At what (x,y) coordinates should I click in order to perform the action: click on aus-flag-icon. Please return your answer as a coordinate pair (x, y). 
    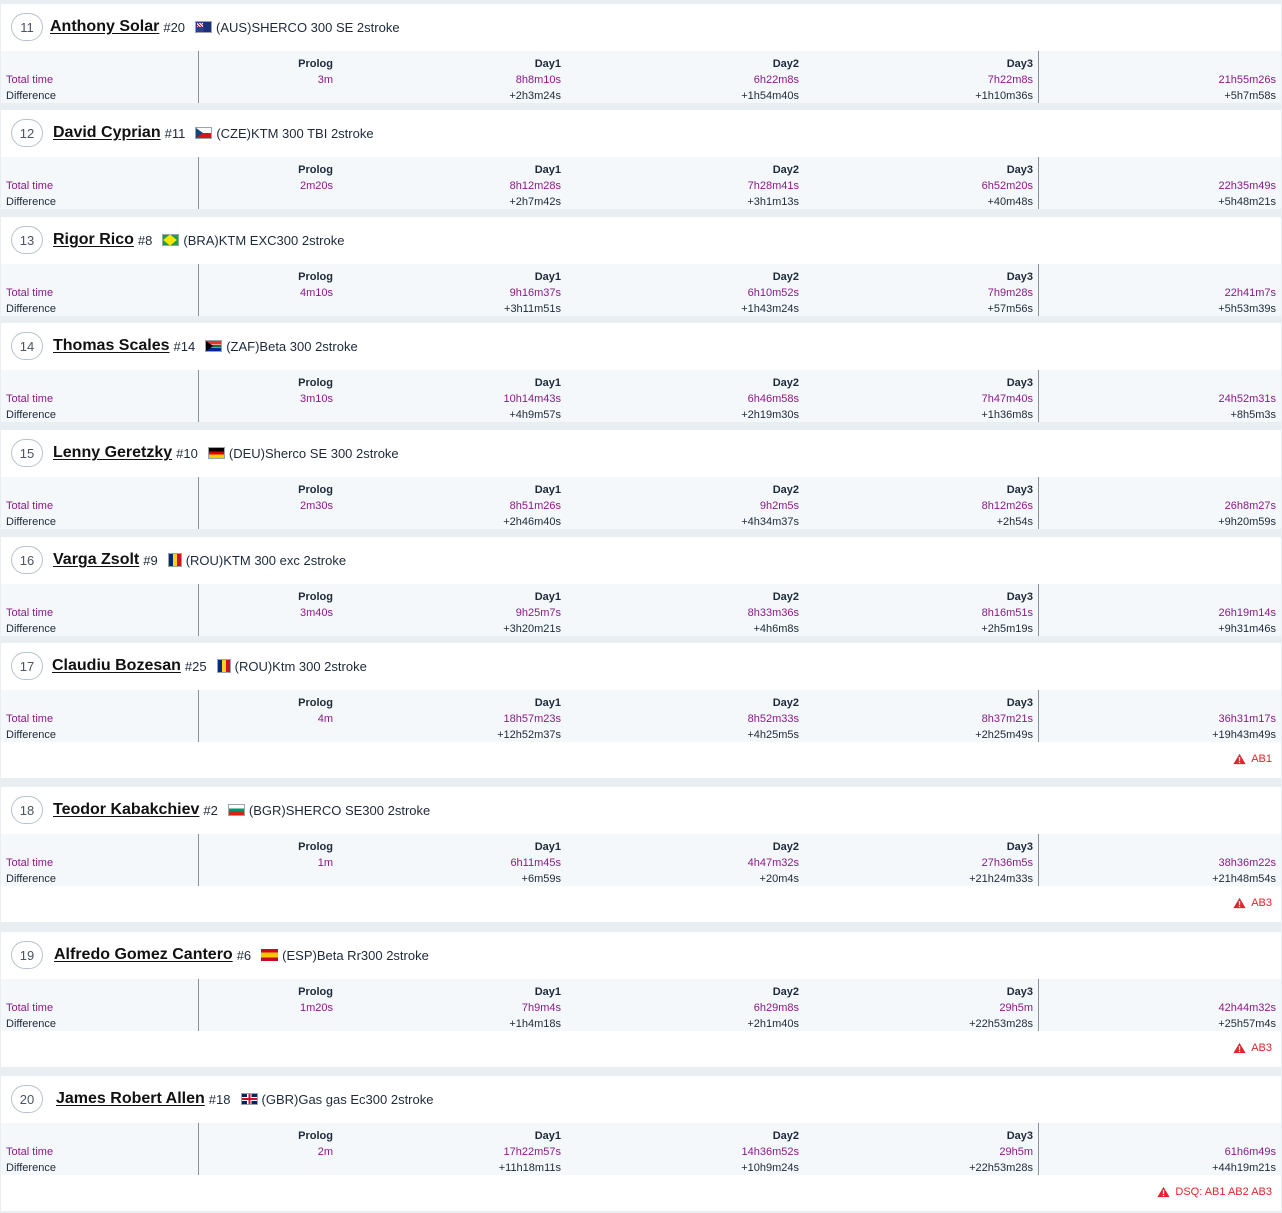
    Looking at the image, I should click on (204, 27).